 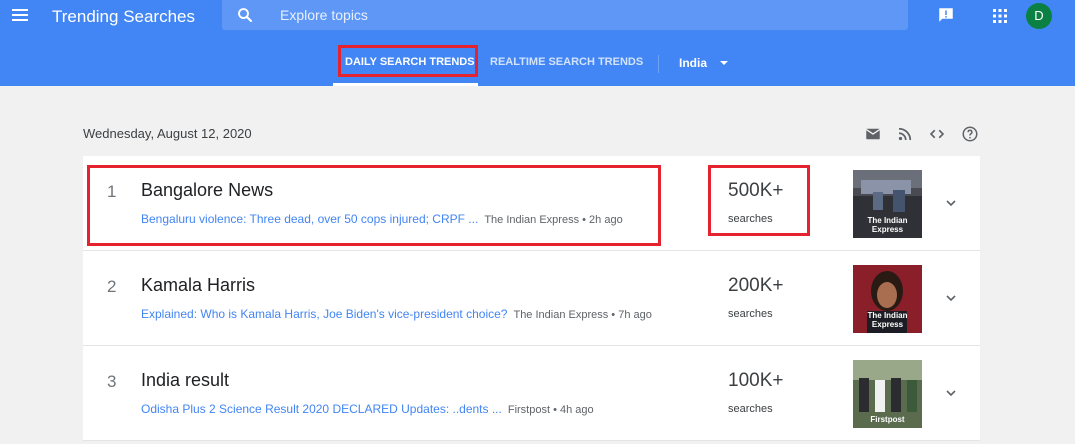 I want to click on trend-search-count: 100K+, so click(x=756, y=380).